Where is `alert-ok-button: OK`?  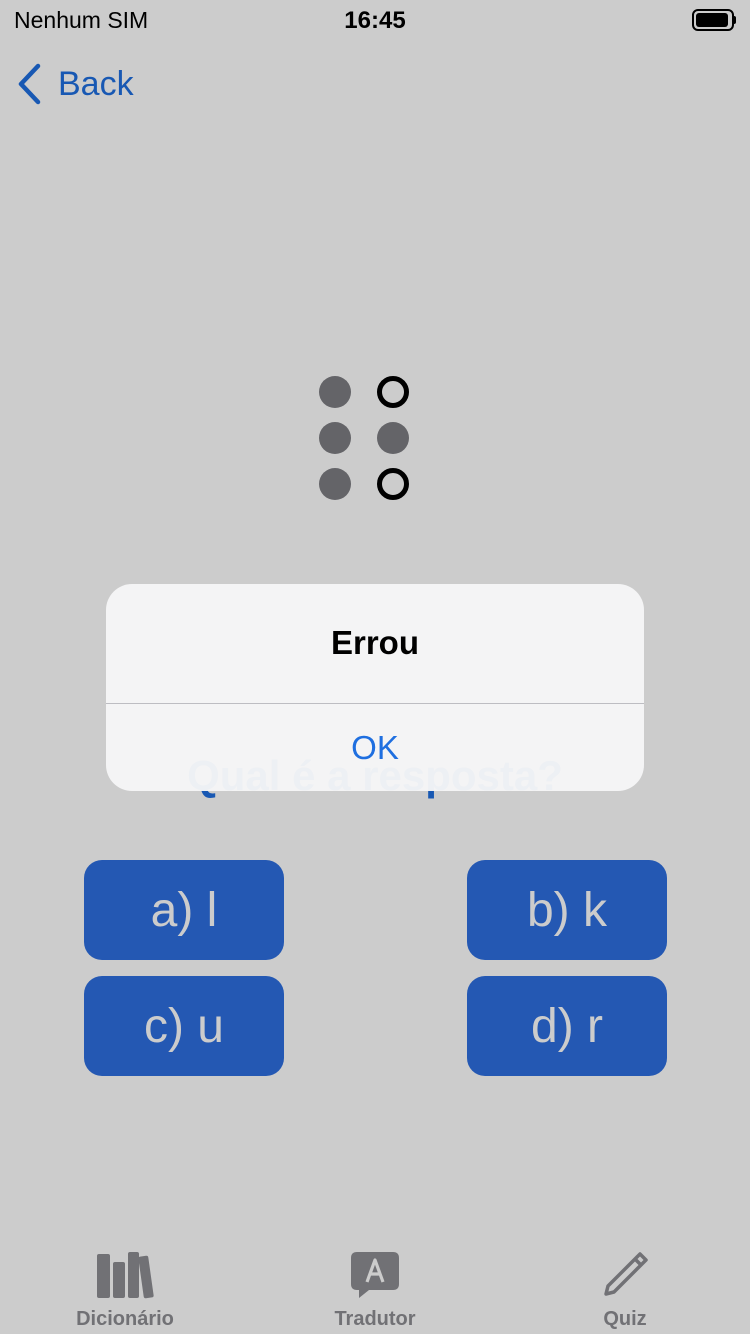 alert-ok-button: OK is located at coordinates (375, 747).